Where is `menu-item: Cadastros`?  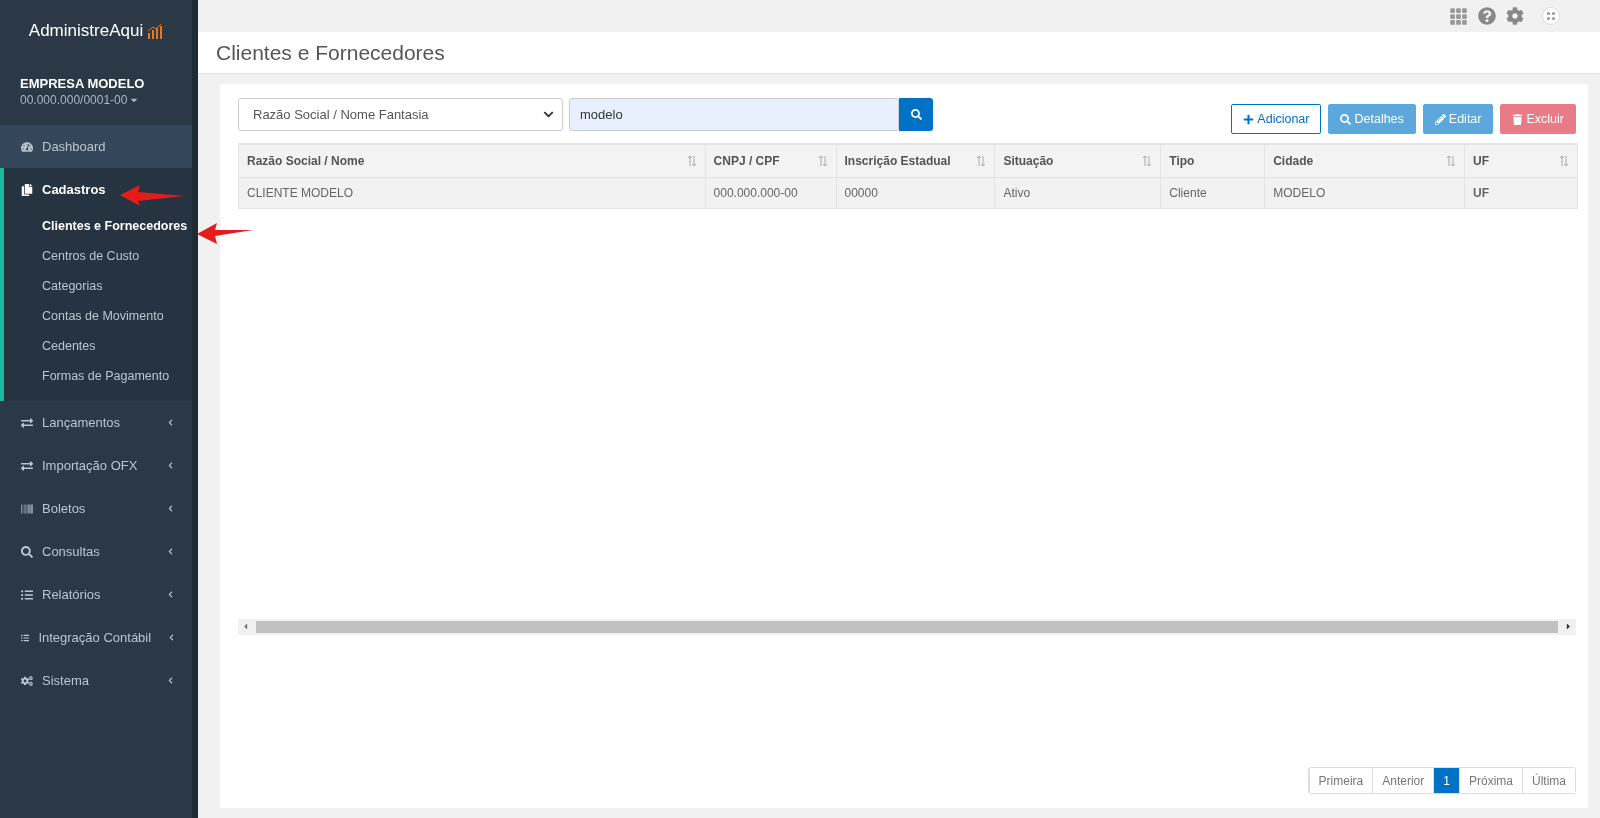
menu-item: Cadastros is located at coordinates (96, 189).